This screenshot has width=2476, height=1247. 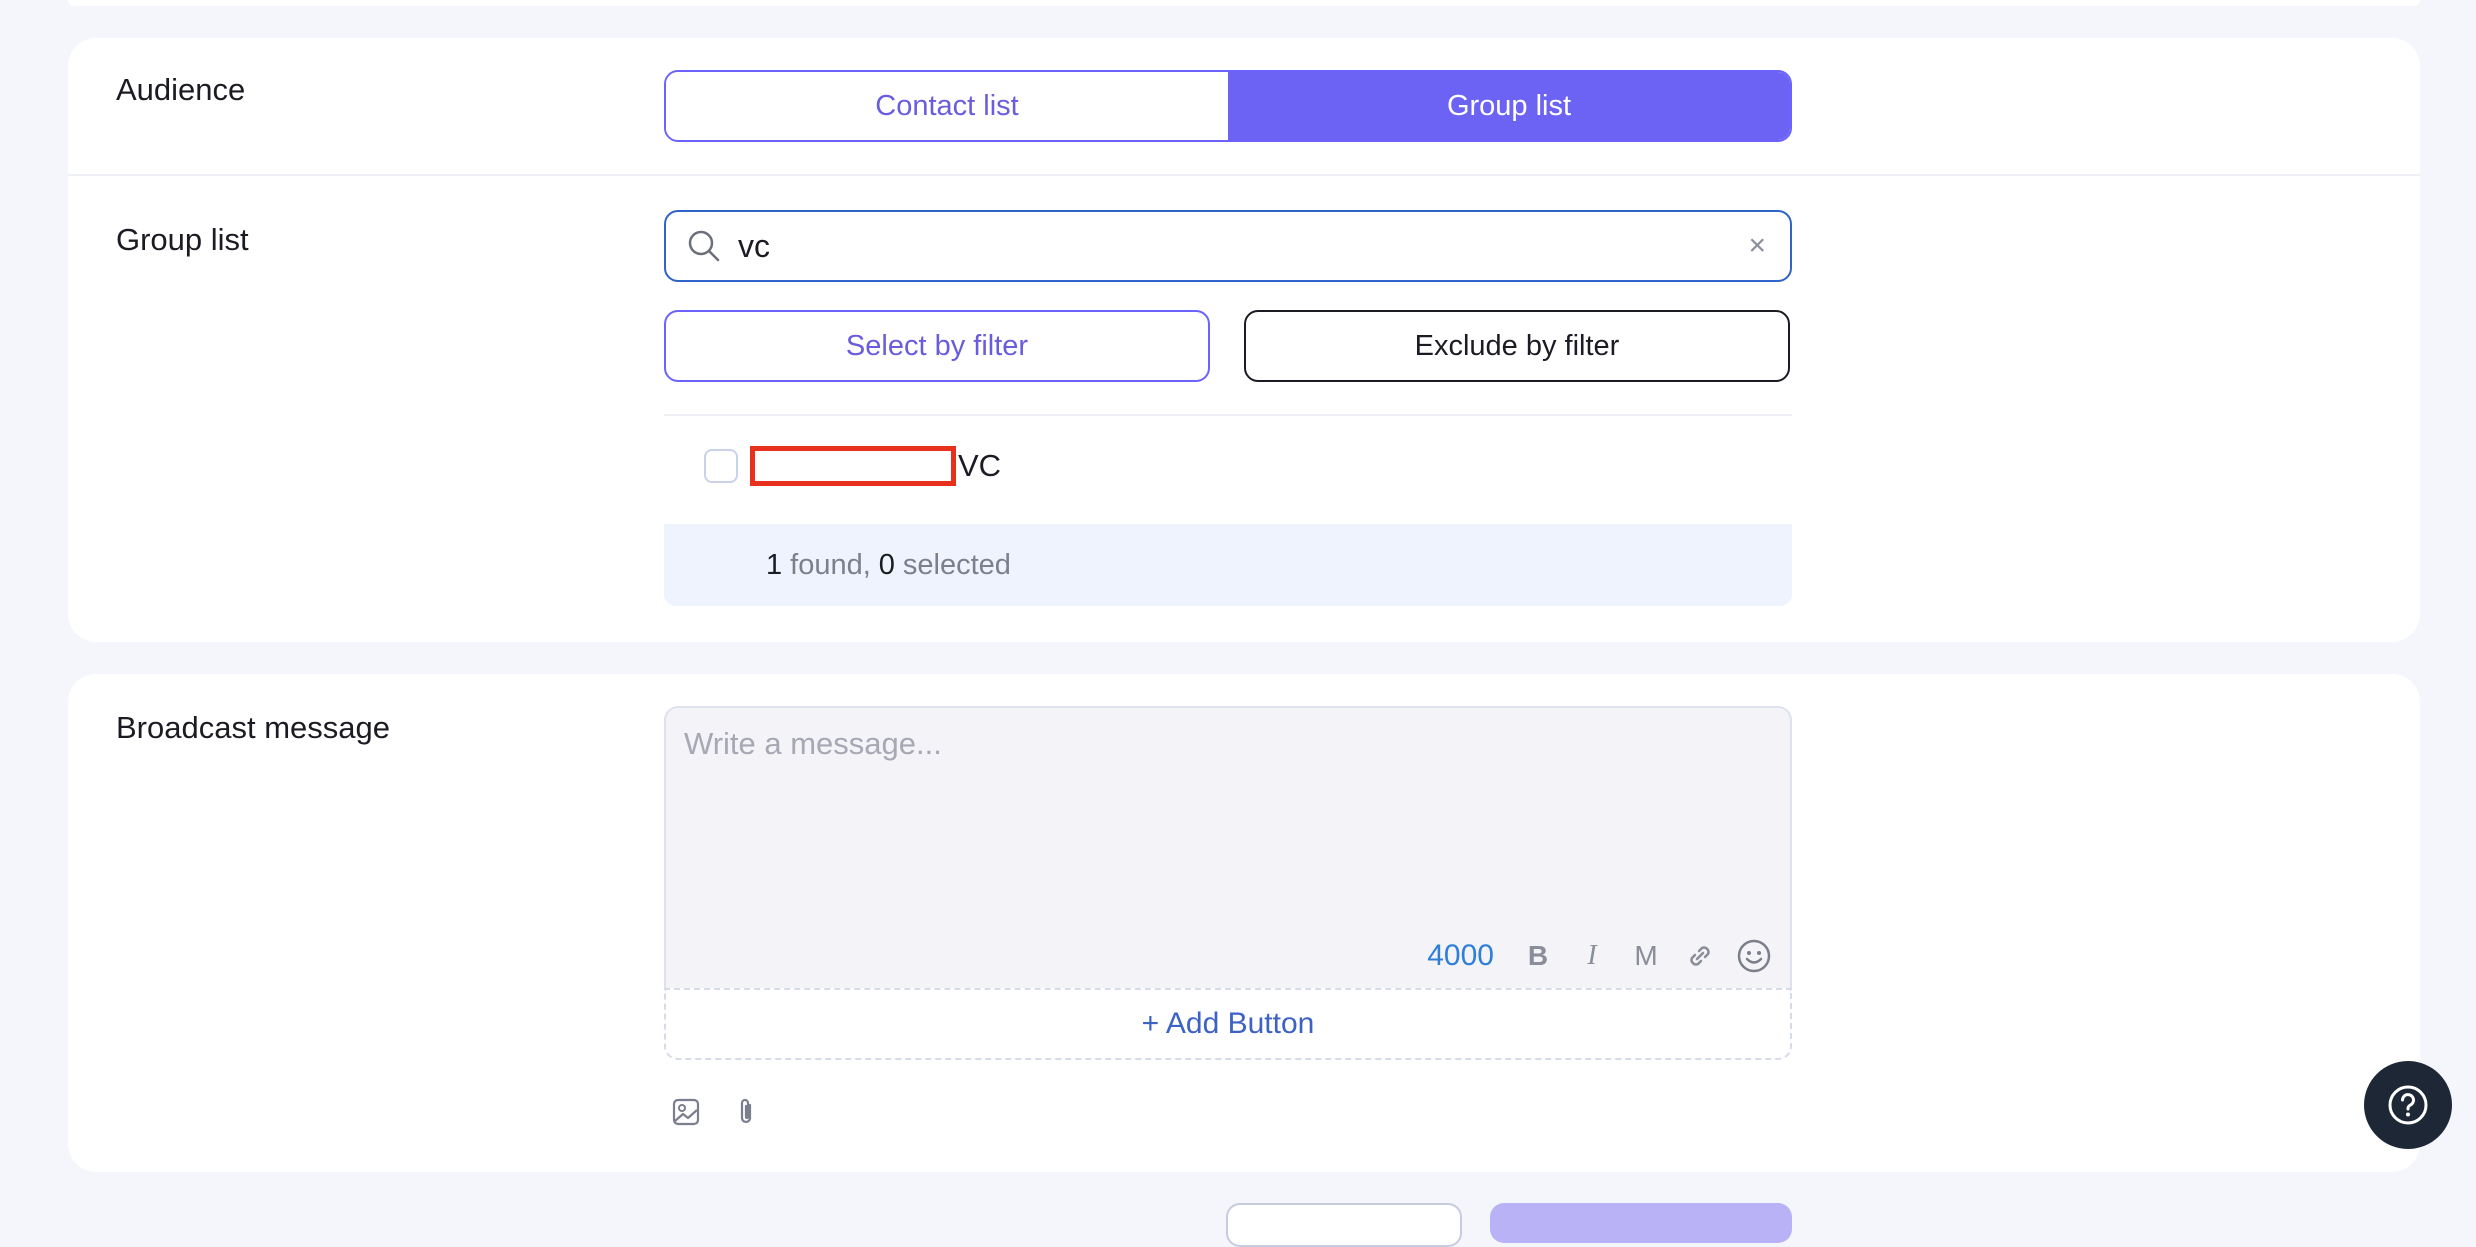 I want to click on help-button, so click(x=2408, y=1105).